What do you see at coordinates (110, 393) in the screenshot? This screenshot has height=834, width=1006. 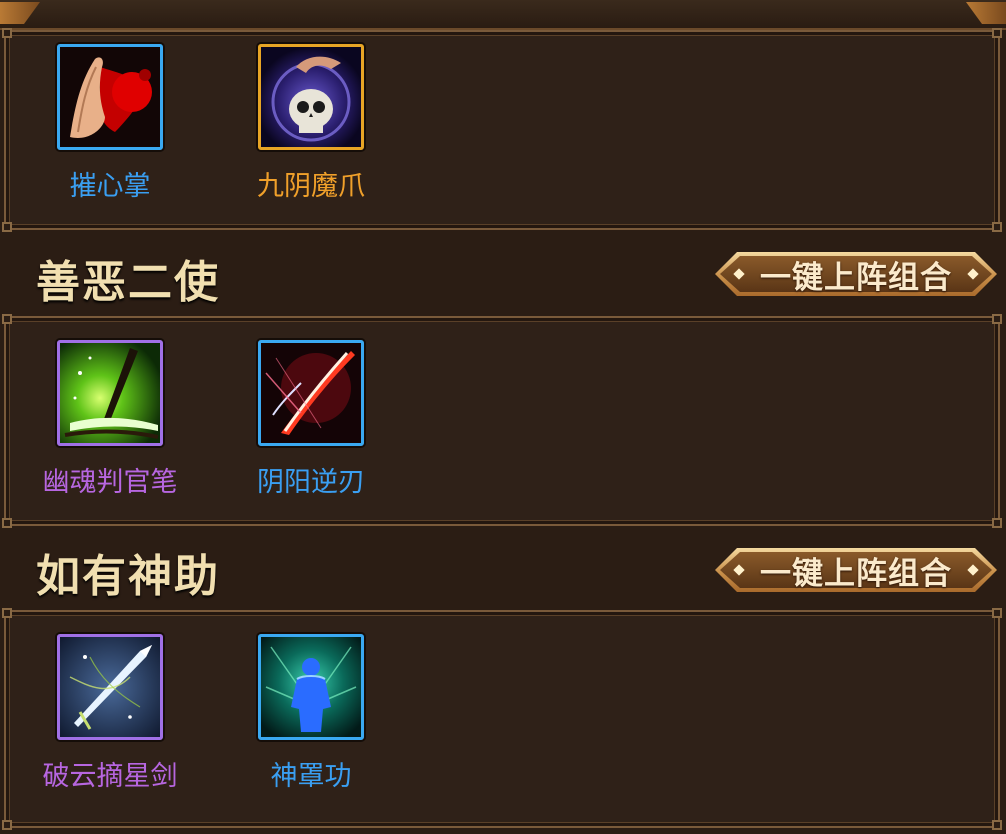 I see `ghost-brush-icon` at bounding box center [110, 393].